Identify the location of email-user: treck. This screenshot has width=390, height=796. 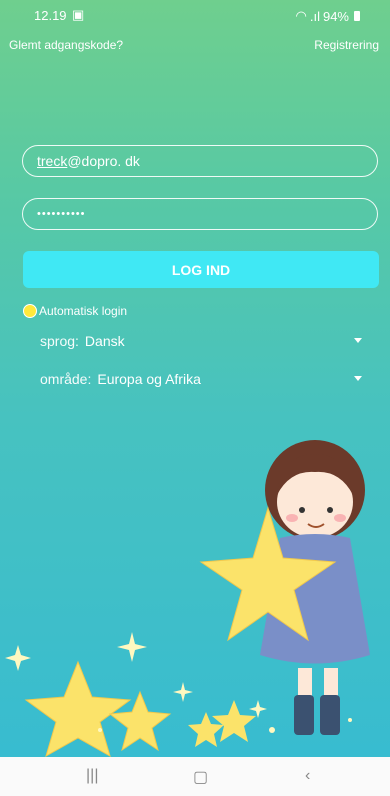
(52, 161).